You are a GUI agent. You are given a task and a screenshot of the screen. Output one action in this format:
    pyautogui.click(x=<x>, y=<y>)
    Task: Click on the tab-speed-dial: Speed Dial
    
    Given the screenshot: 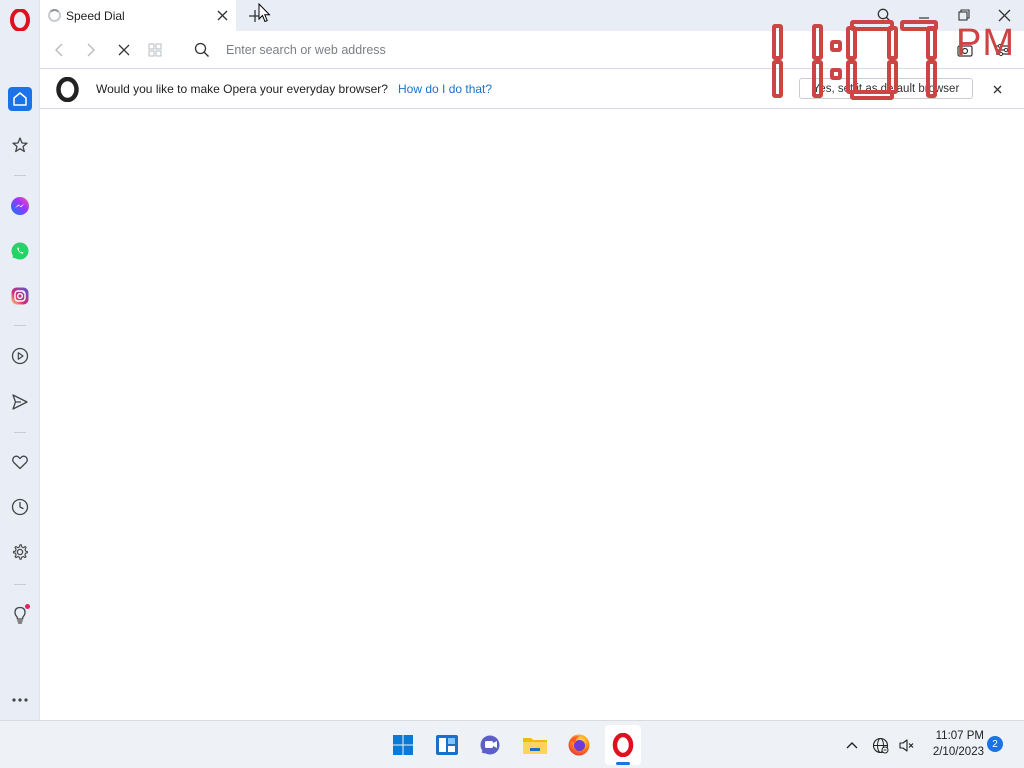 What is the action you would take?
    pyautogui.click(x=138, y=15)
    